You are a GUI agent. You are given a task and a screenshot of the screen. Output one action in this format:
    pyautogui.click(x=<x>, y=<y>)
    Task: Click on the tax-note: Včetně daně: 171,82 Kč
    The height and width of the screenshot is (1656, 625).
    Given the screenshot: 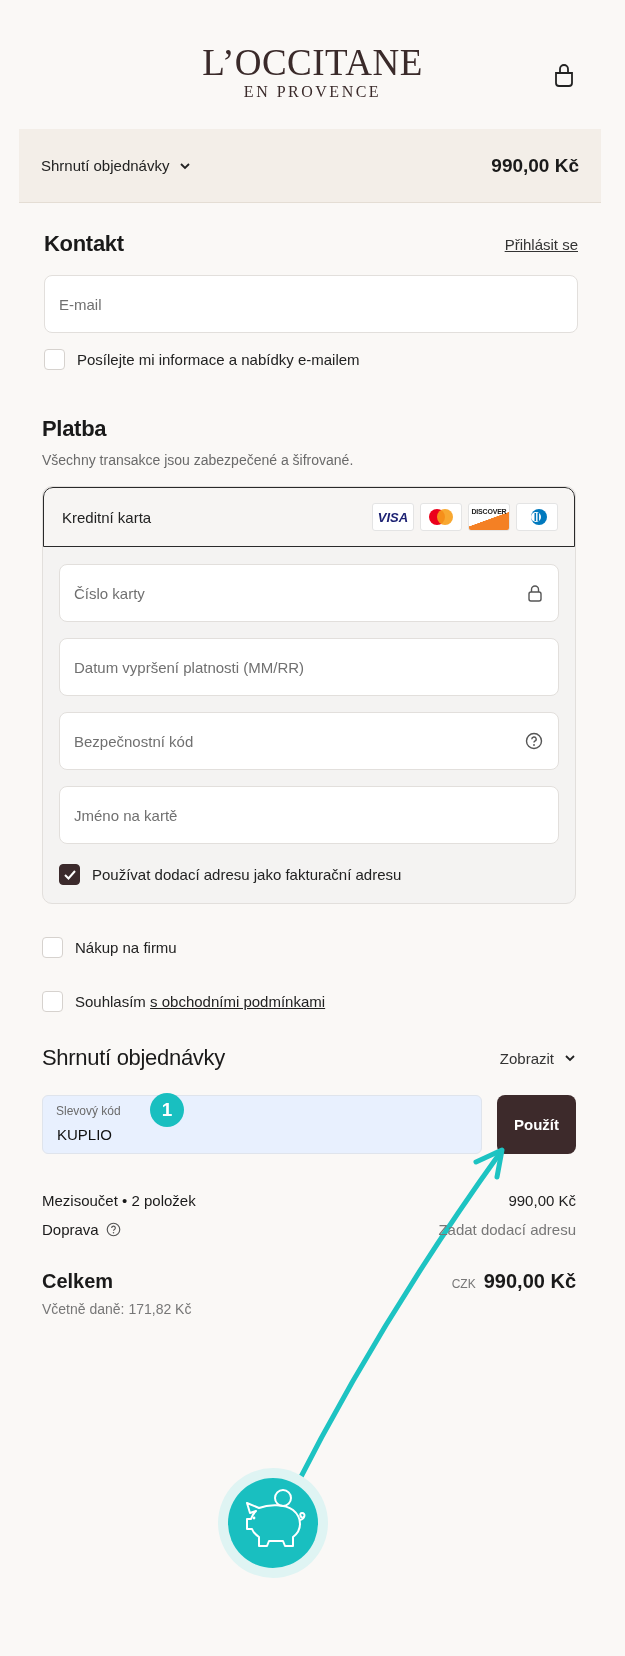 What is the action you would take?
    pyautogui.click(x=117, y=1309)
    